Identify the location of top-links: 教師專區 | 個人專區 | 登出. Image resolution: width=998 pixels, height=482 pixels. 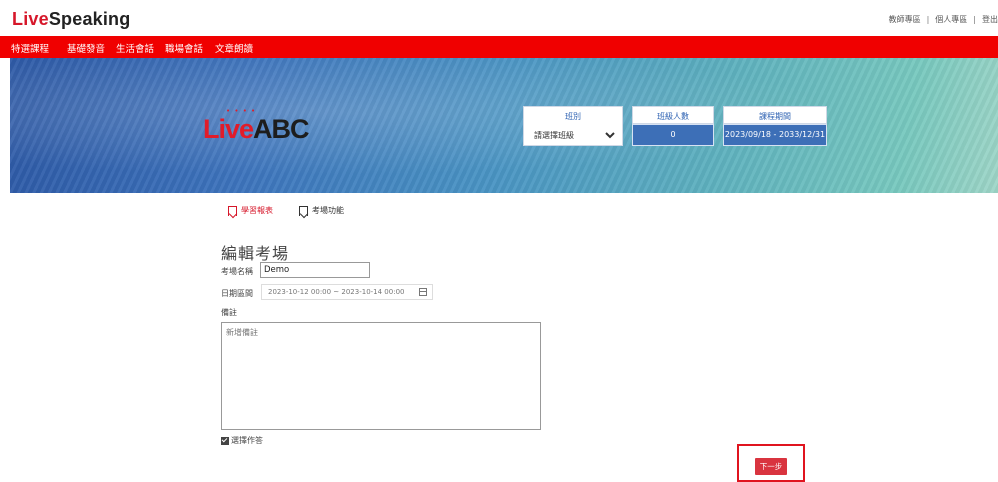
(943, 19).